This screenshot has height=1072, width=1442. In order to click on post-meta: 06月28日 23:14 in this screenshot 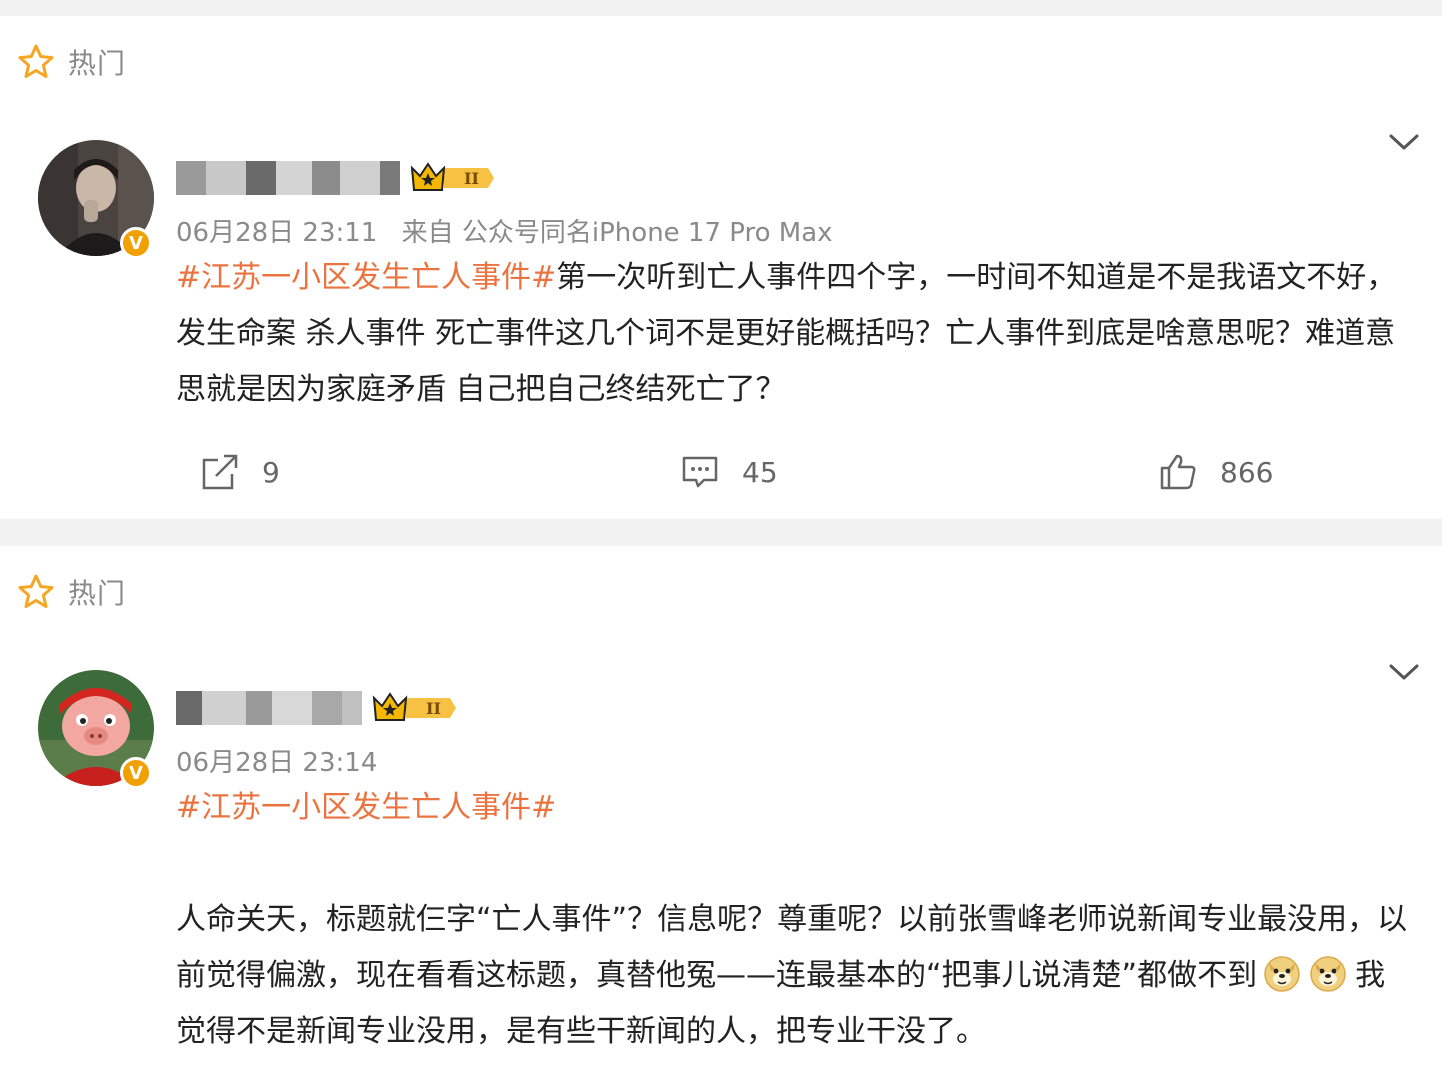, I will do `click(276, 760)`.